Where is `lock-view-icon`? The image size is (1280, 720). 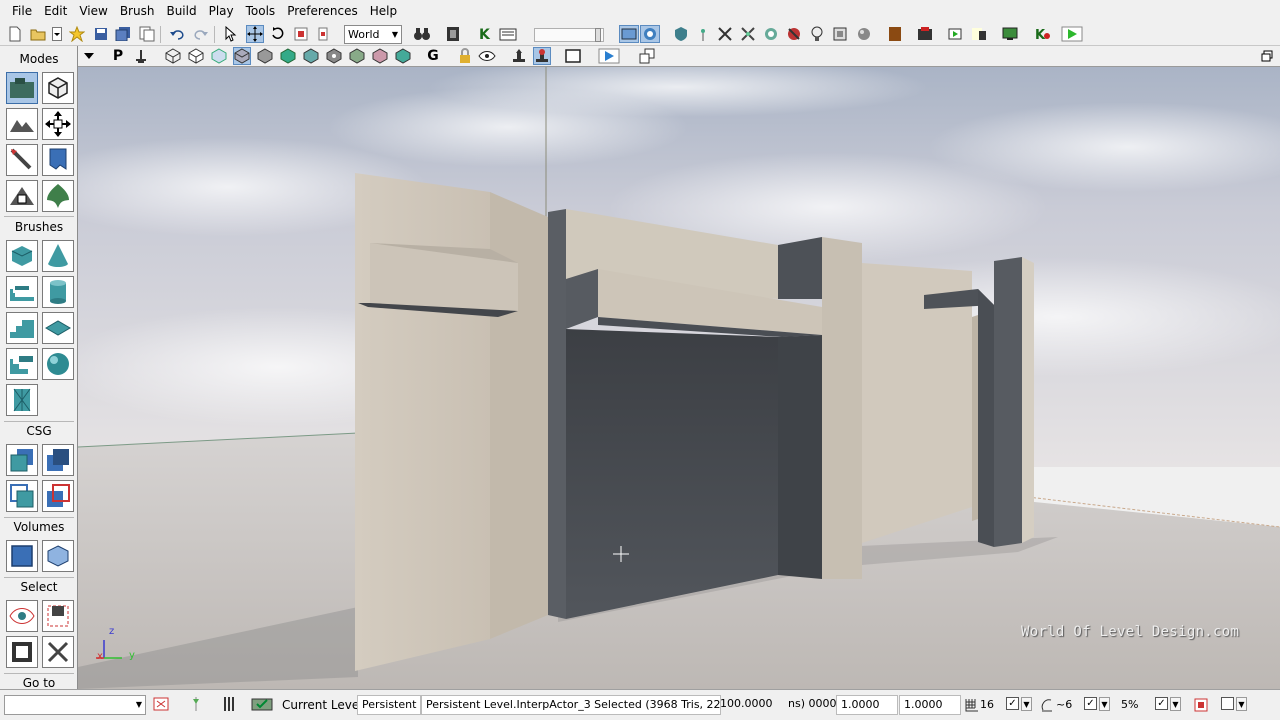
lock-view-icon is located at coordinates (141, 56).